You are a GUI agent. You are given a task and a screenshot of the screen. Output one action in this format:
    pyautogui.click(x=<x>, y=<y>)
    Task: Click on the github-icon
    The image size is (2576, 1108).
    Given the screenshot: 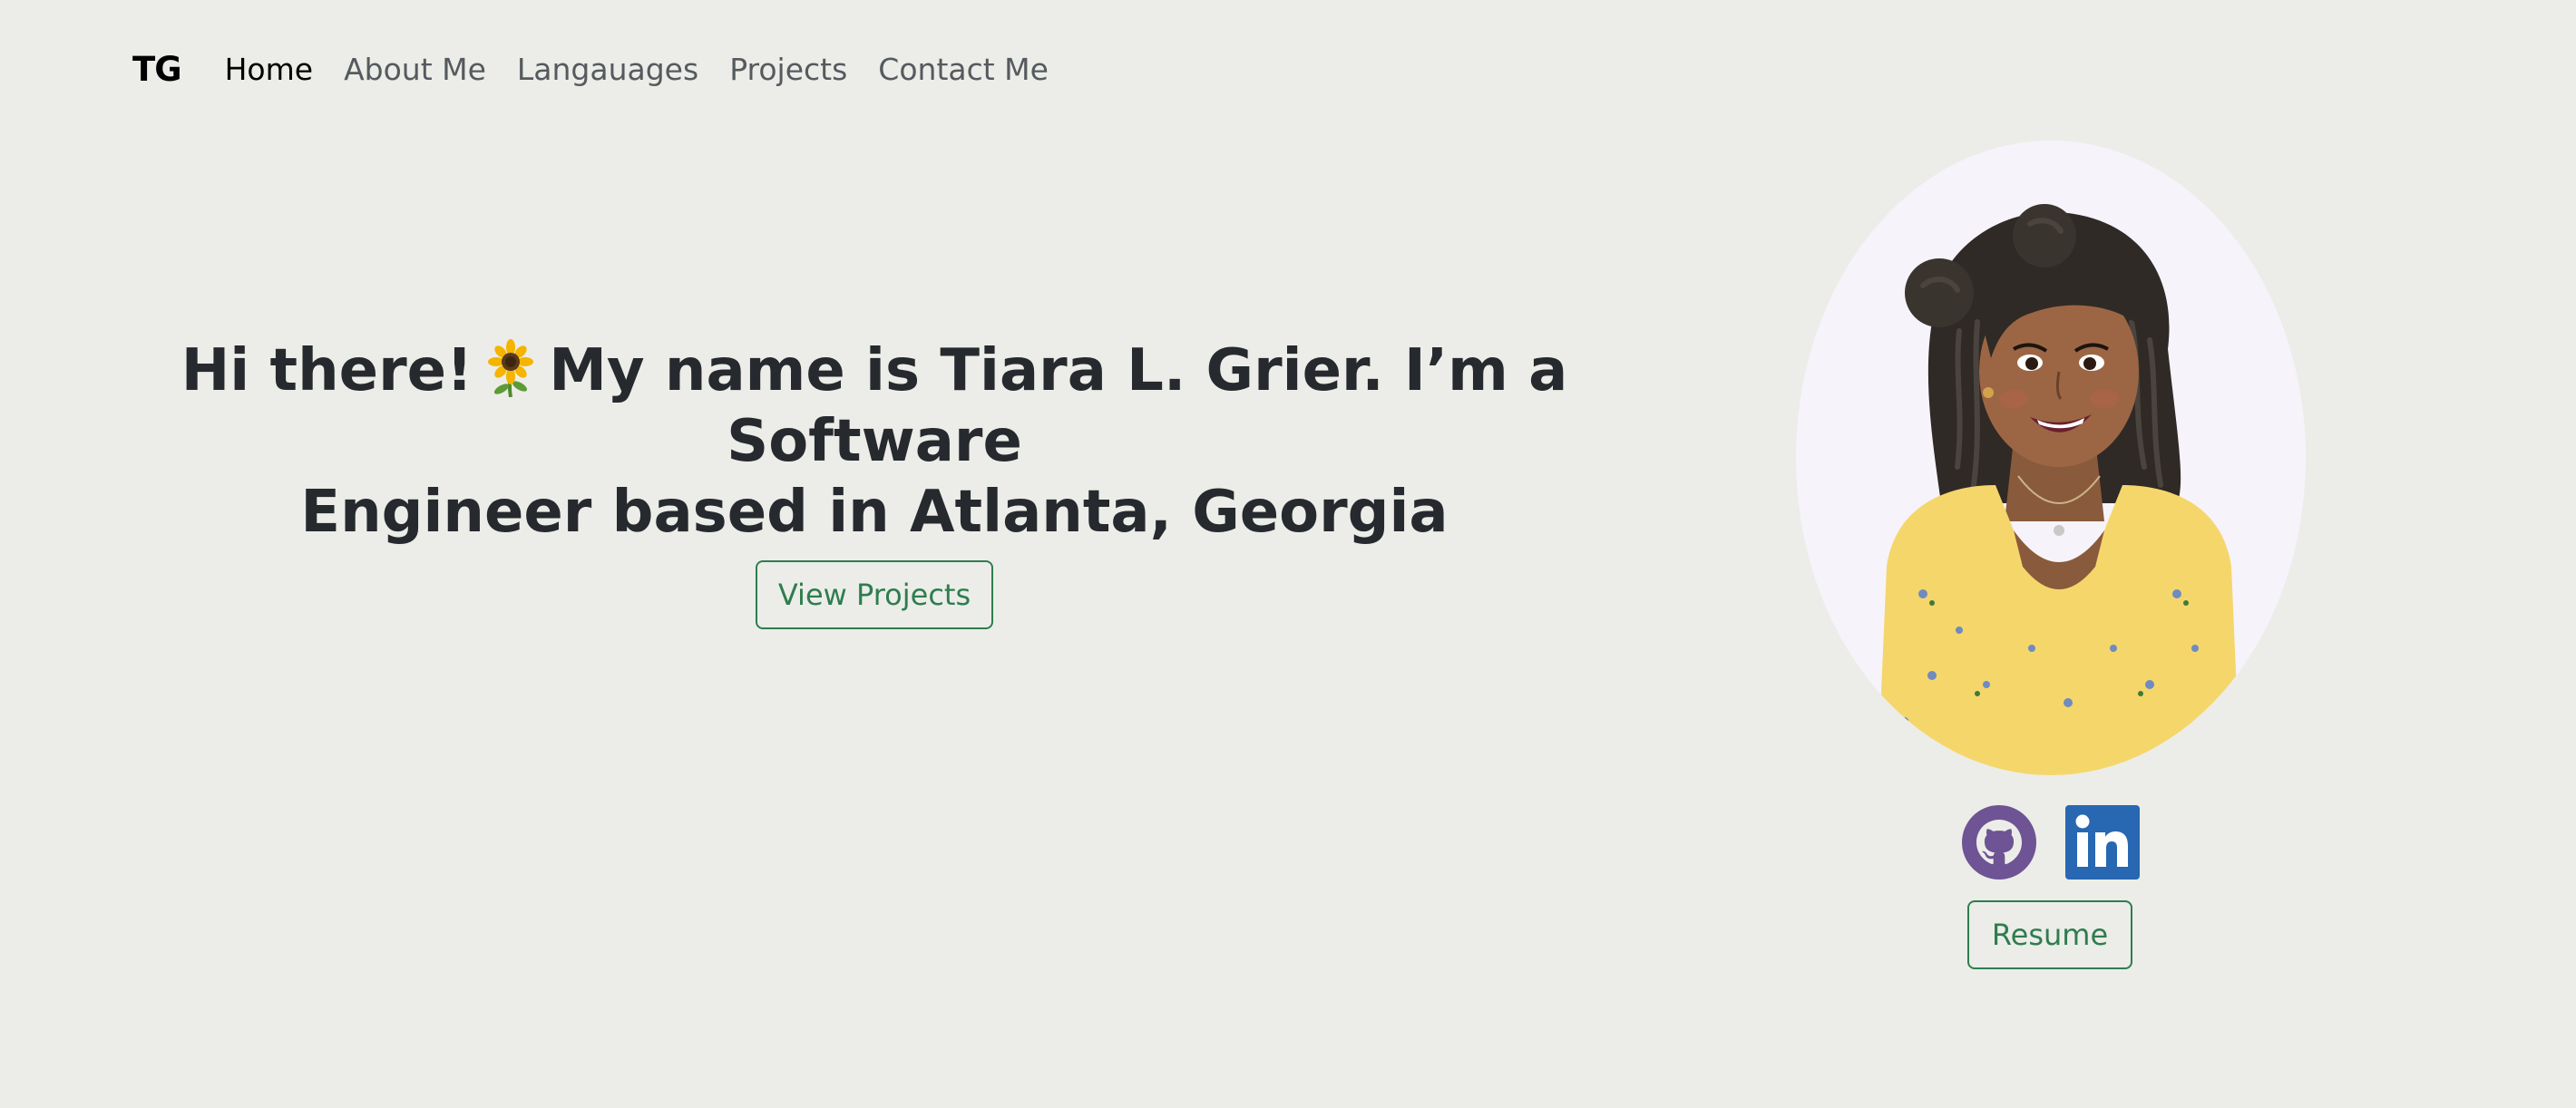 What is the action you would take?
    pyautogui.click(x=1999, y=842)
    